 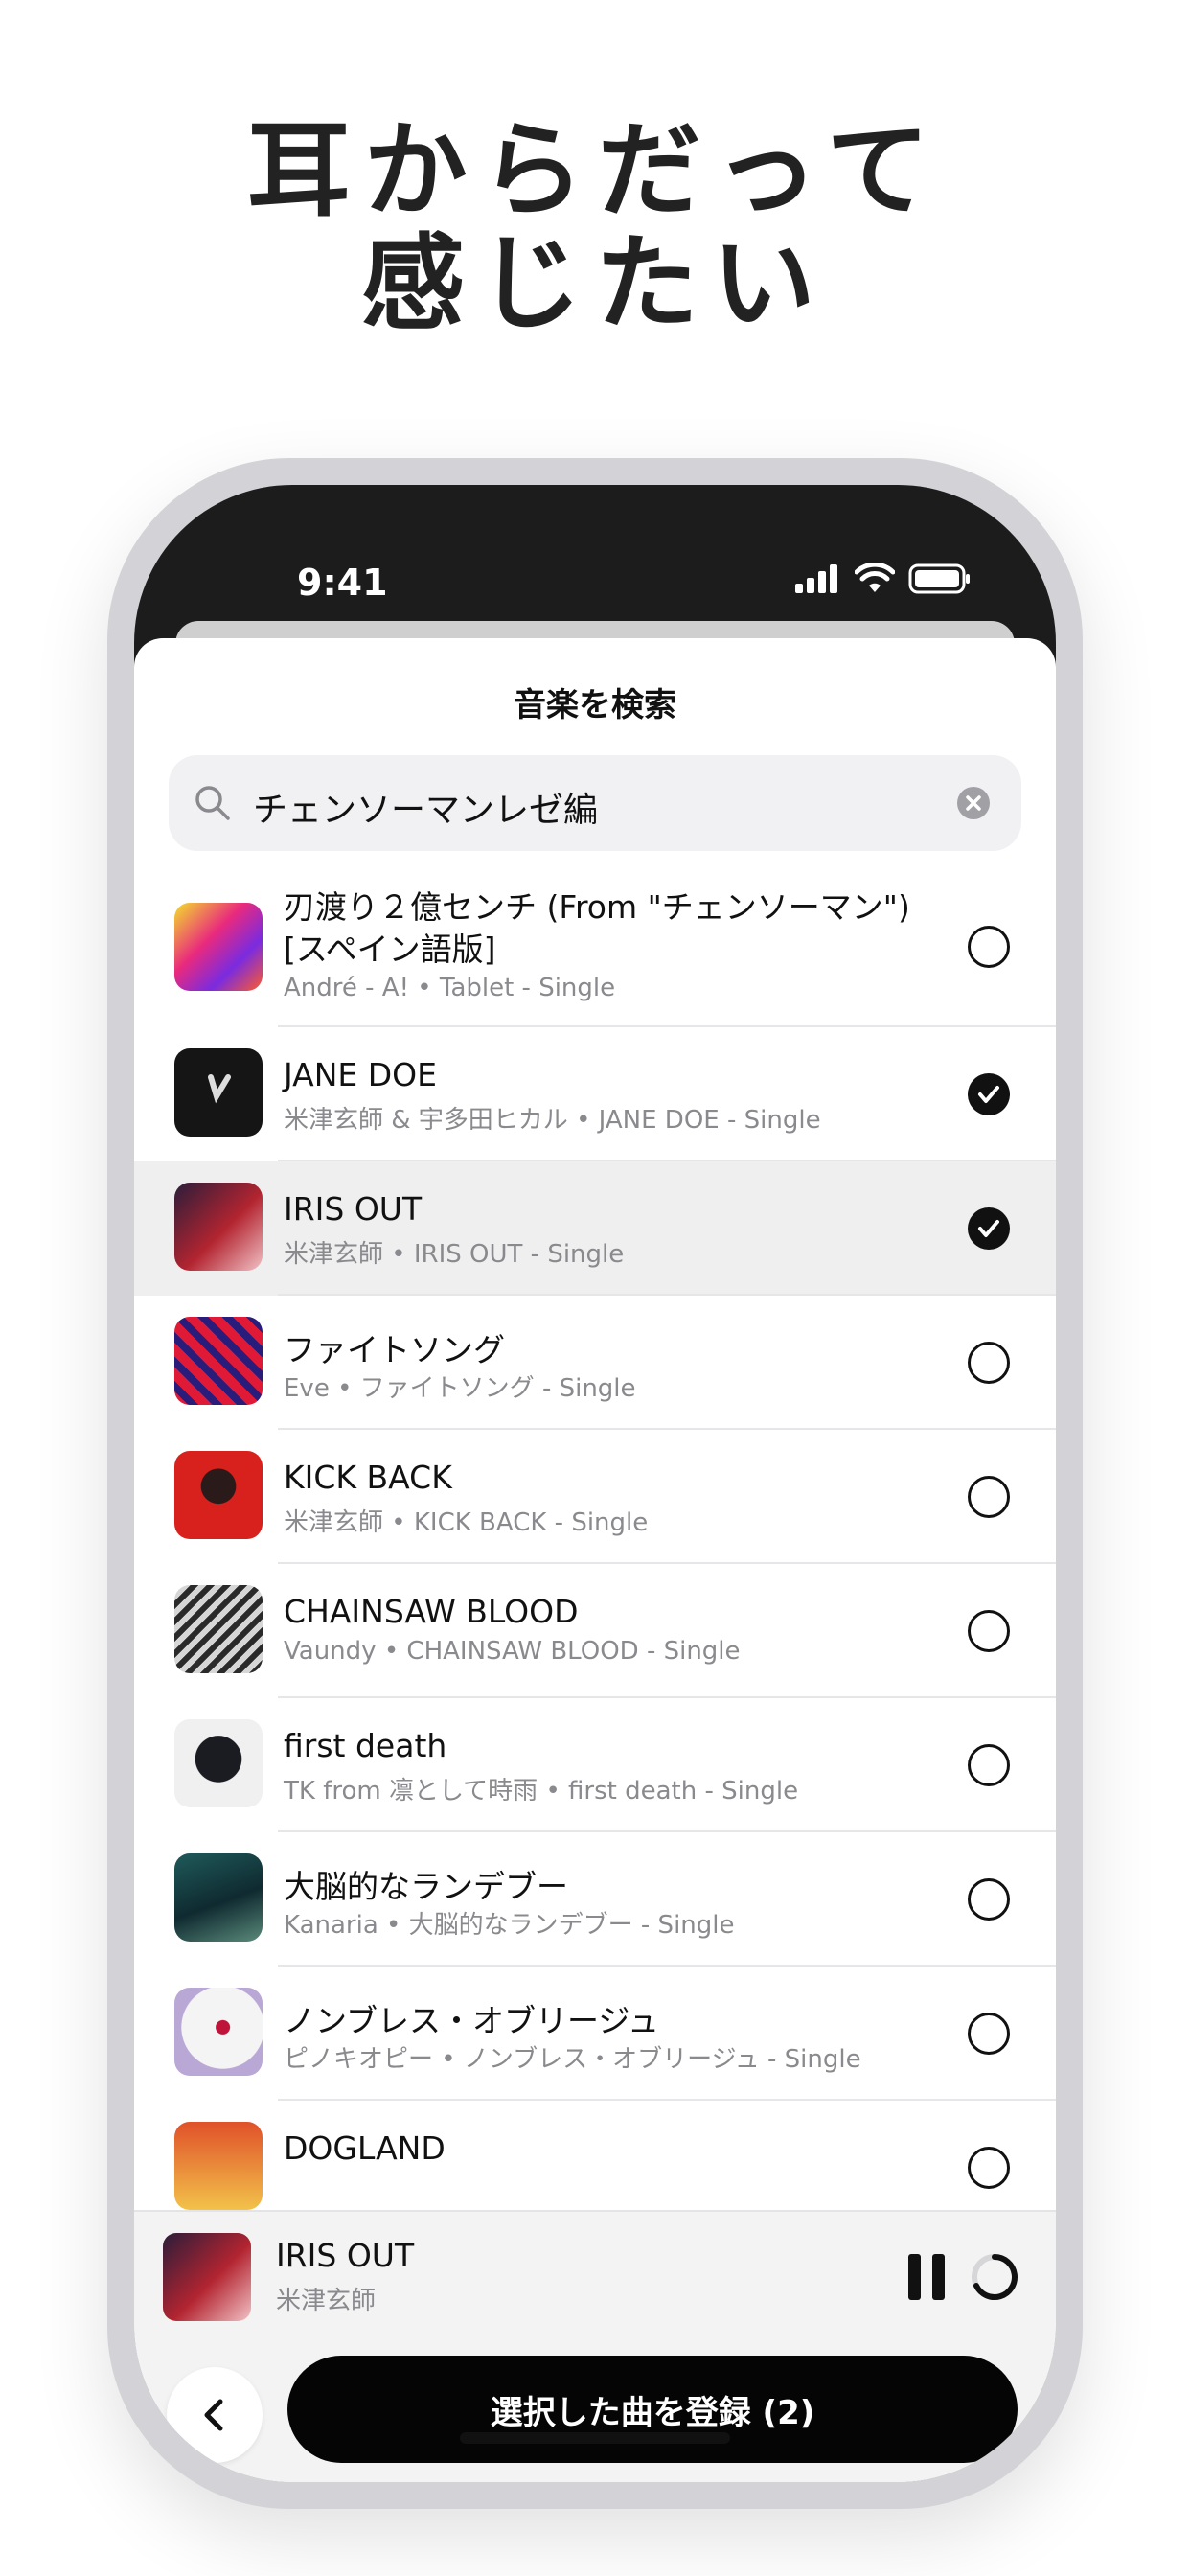 What do you see at coordinates (326, 2301) in the screenshot?
I see `now-playing-artist: 米津玄師` at bounding box center [326, 2301].